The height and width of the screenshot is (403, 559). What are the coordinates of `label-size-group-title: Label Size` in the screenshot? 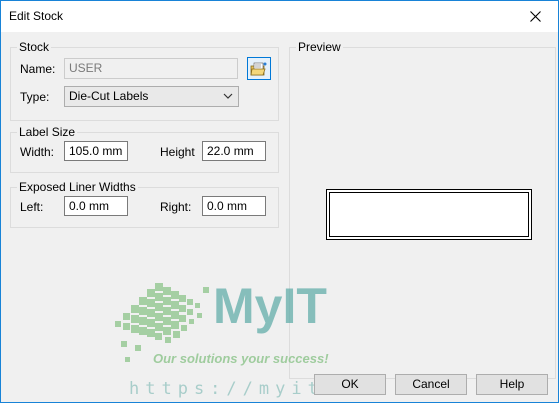 It's located at (47, 132).